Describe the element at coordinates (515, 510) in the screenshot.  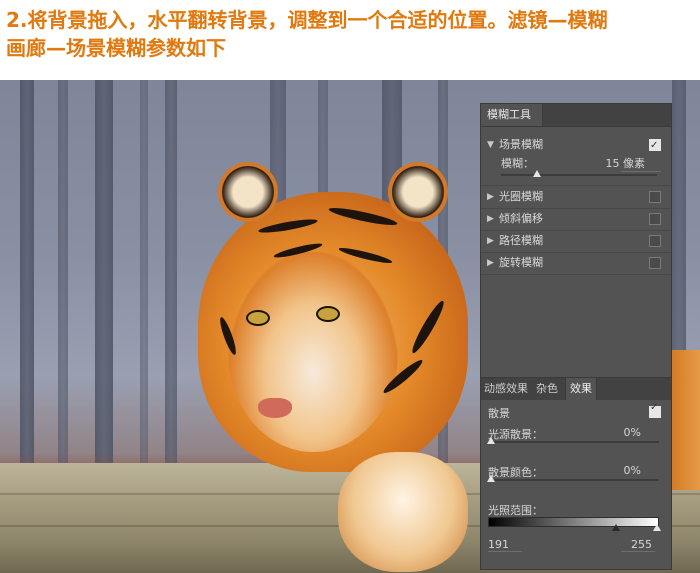
I see `light-range-label: 光照范围：` at that location.